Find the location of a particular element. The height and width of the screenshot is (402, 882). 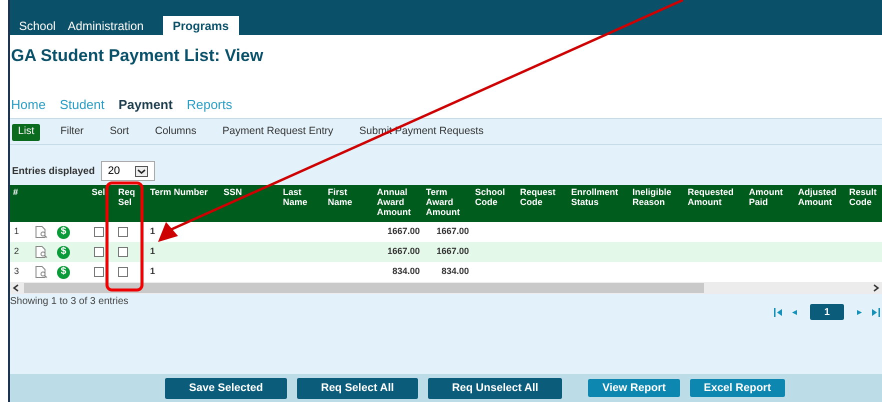

nav-link: Payment is located at coordinates (145, 105).